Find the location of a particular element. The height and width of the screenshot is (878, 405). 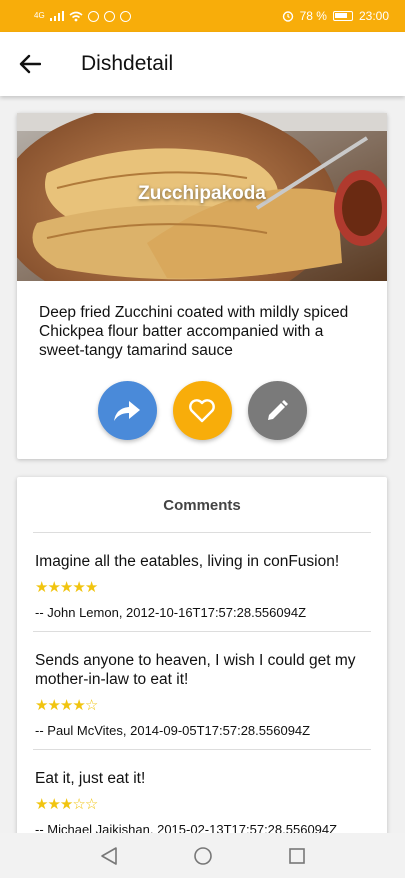

clock: 23:00 is located at coordinates (373, 16).